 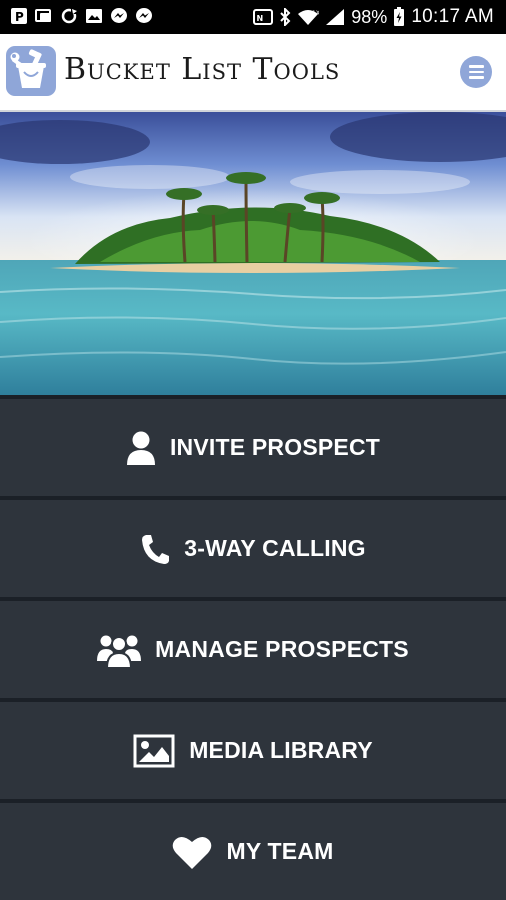 I want to click on manage-prospects-button: MANAGE PROSPECTS, so click(x=253, y=649).